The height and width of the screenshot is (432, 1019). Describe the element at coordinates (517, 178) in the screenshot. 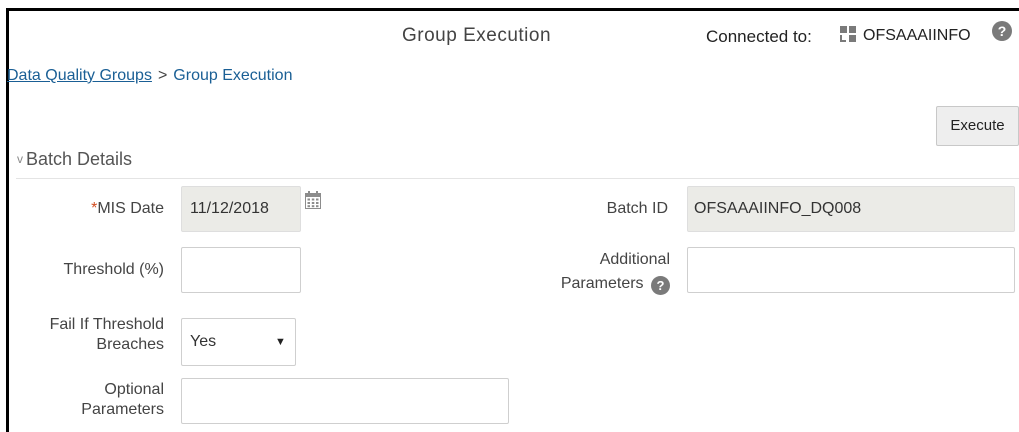

I see `section-divider` at that location.